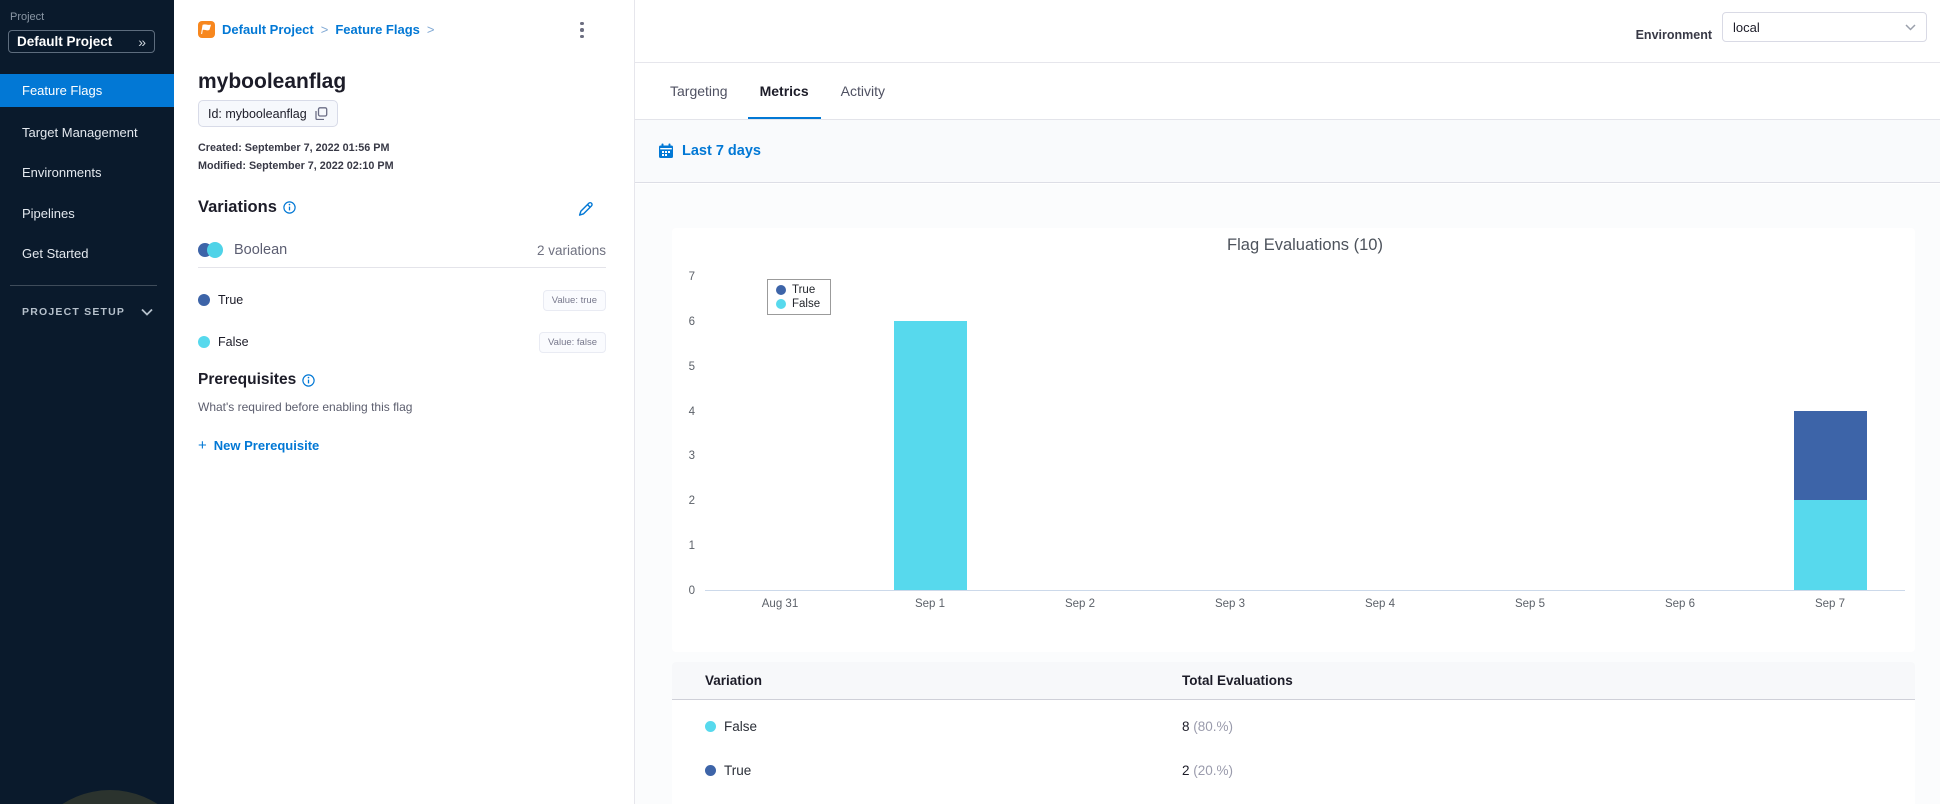 The height and width of the screenshot is (804, 1940). I want to click on flag-id-chip: Id: mybooleanflag, so click(268, 113).